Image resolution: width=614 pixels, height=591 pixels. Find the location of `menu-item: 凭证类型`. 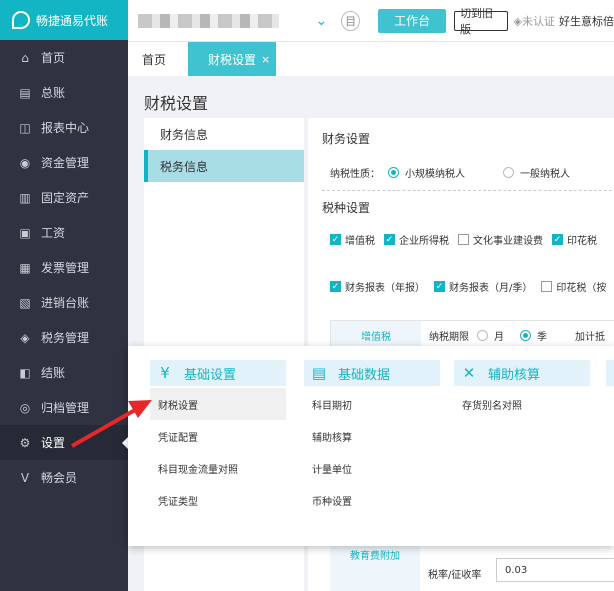

menu-item: 凭证类型 is located at coordinates (218, 500).